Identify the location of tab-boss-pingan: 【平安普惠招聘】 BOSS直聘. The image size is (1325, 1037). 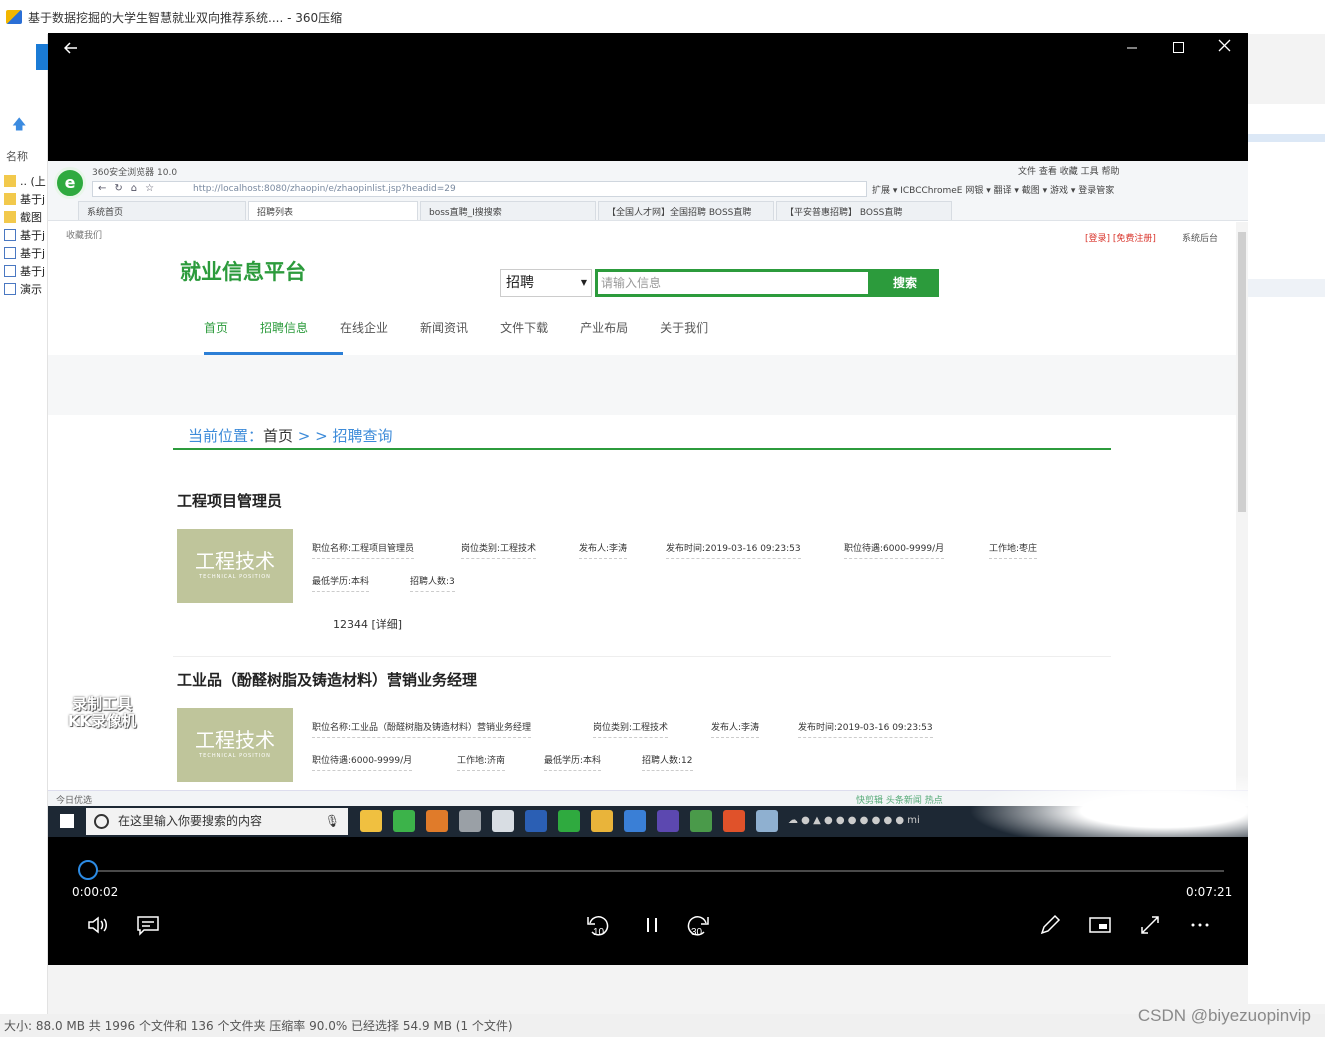
(864, 210).